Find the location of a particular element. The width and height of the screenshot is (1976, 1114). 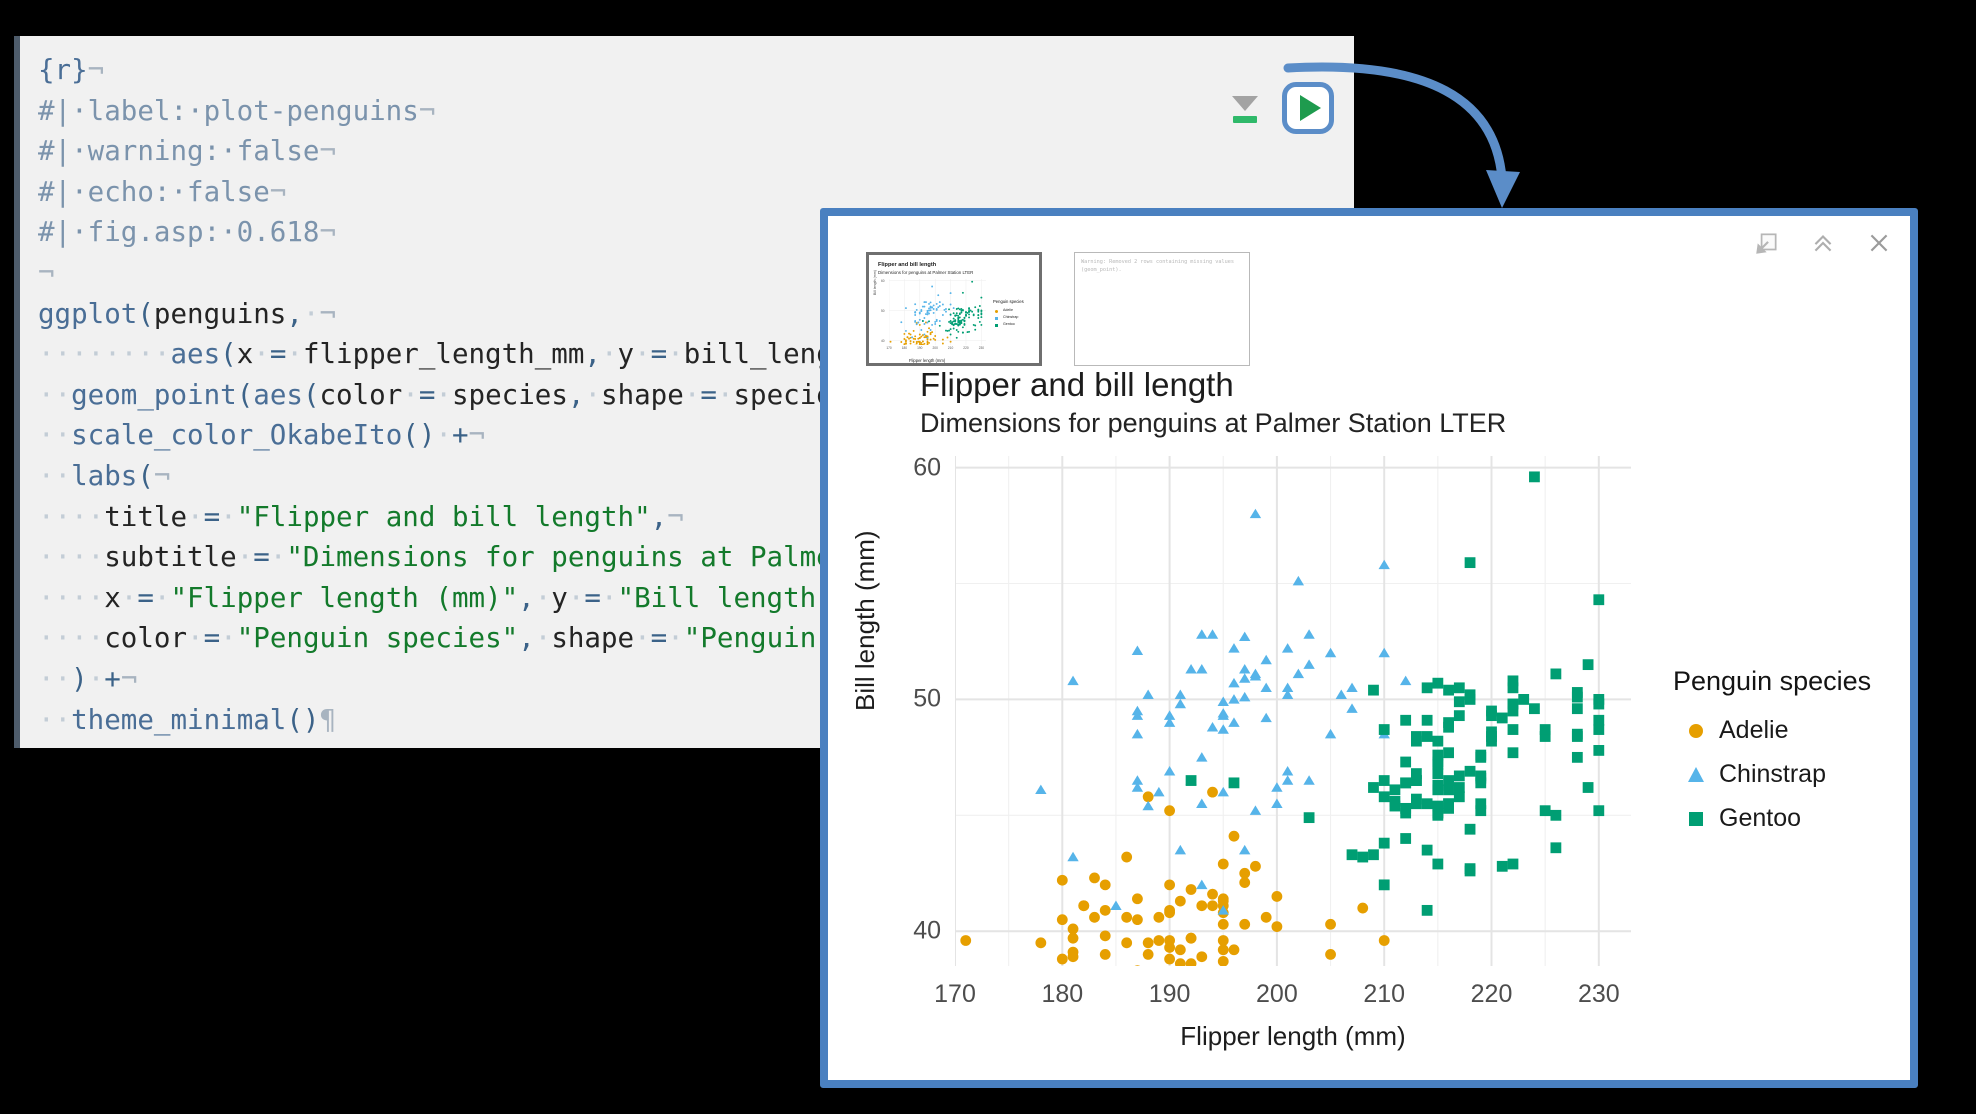

thumb-y-tick: 40 is located at coordinates (883, 340).